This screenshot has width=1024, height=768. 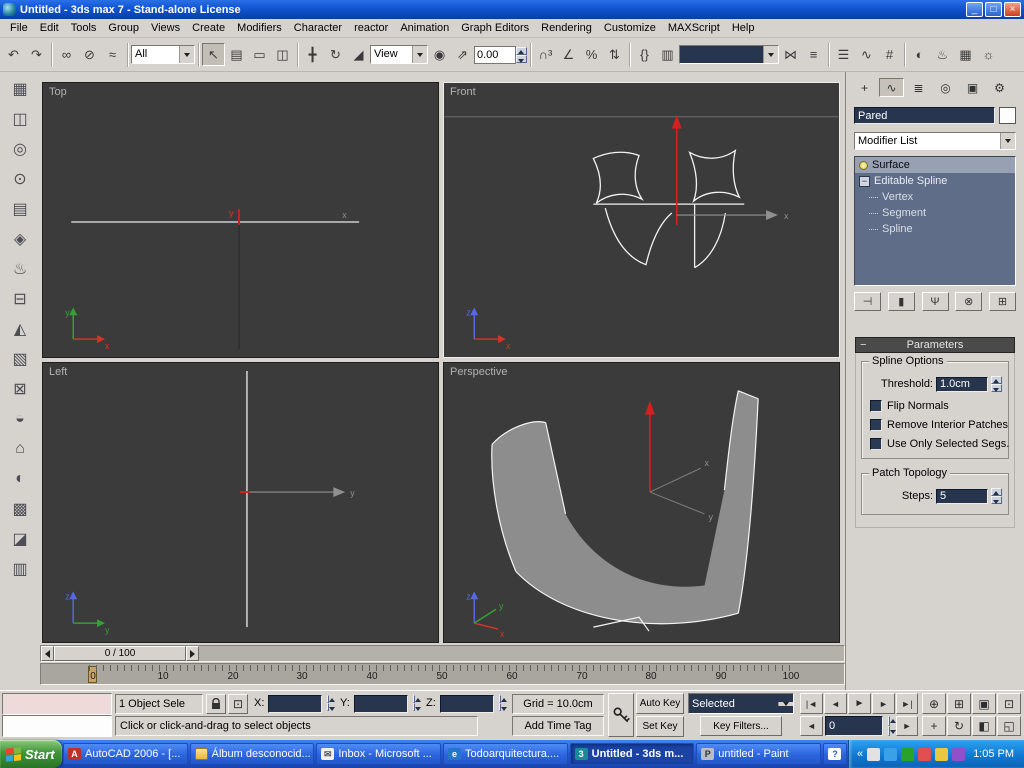 What do you see at coordinates (644, 54) in the screenshot?
I see `keyboard-override-toggle: {}` at bounding box center [644, 54].